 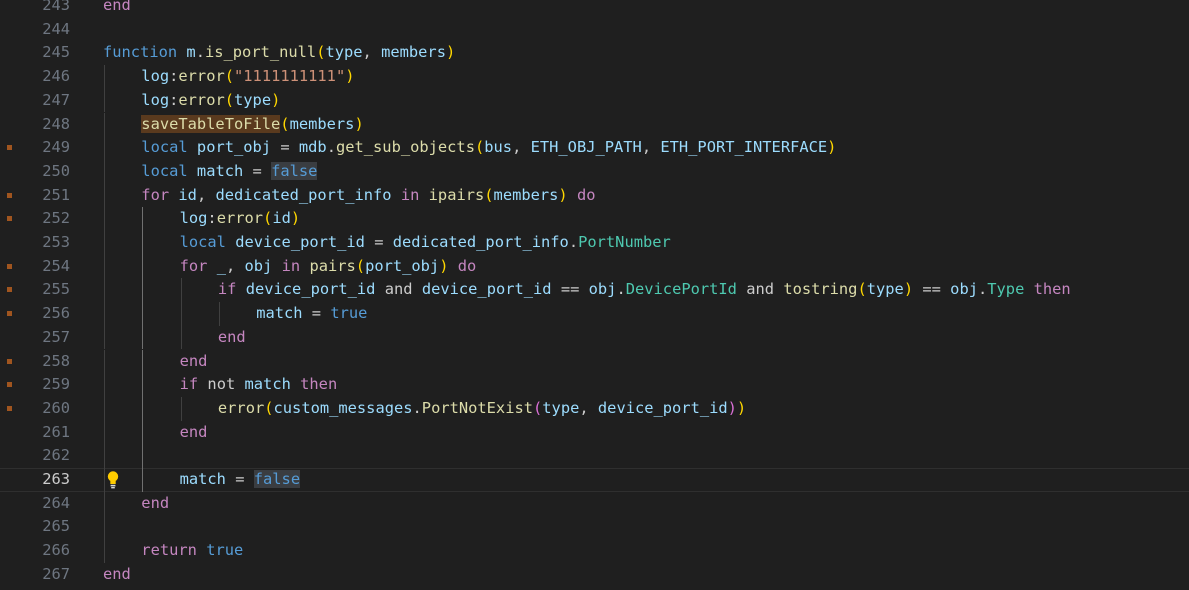 What do you see at coordinates (594, 503) in the screenshot?
I see `code-line: 264 end` at bounding box center [594, 503].